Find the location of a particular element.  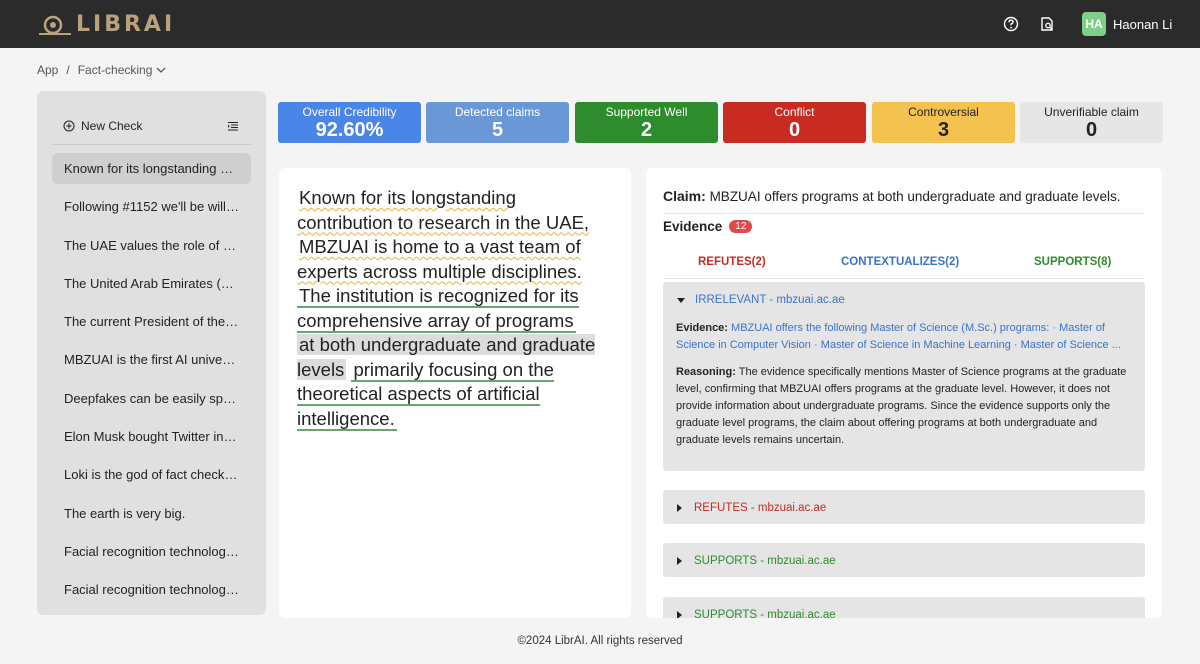

evidence-card-header: REFUTES - mbzuai.ac.ae is located at coordinates (751, 508).